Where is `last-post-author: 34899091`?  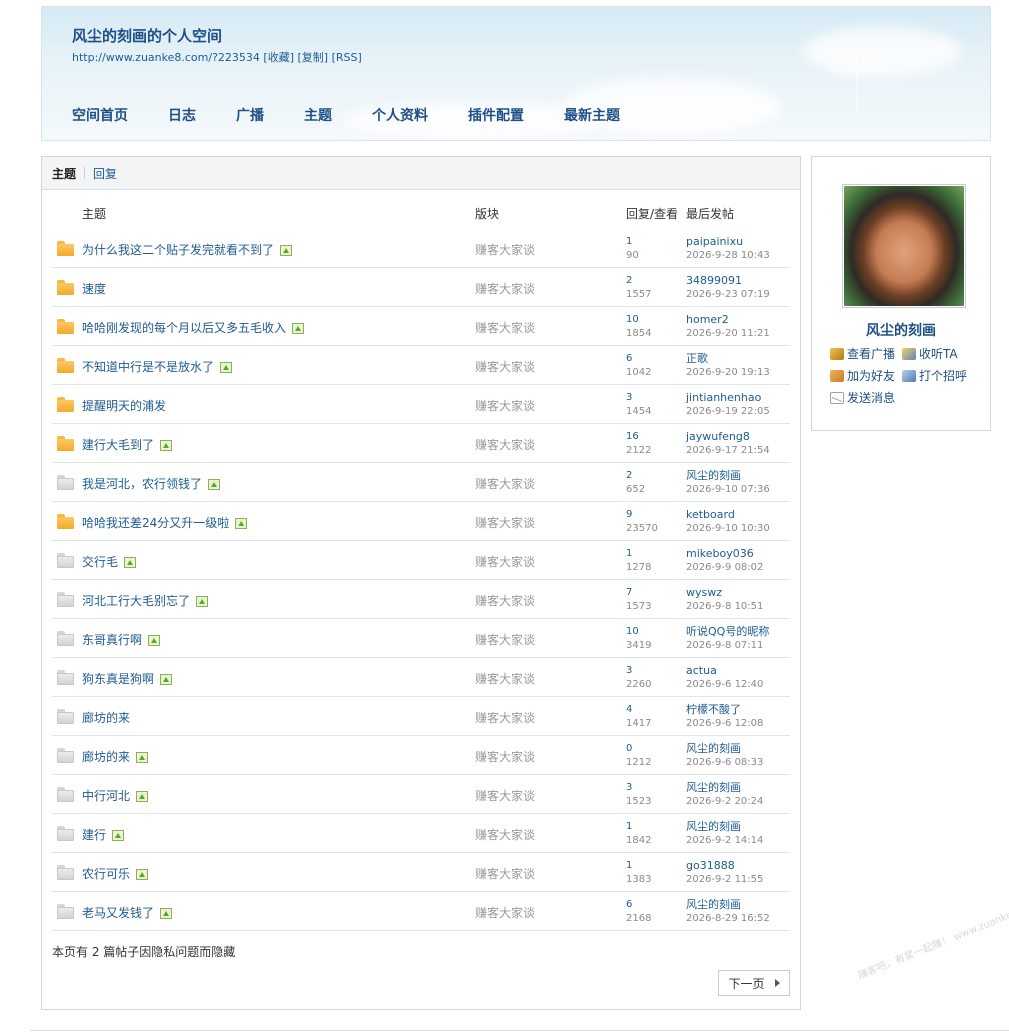 last-post-author: 34899091 is located at coordinates (728, 281).